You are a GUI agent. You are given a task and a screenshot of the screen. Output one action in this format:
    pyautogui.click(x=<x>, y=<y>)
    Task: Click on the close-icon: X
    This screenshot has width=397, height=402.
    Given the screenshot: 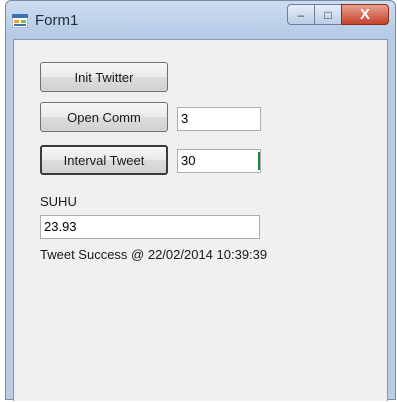 What is the action you would take?
    pyautogui.click(x=364, y=14)
    